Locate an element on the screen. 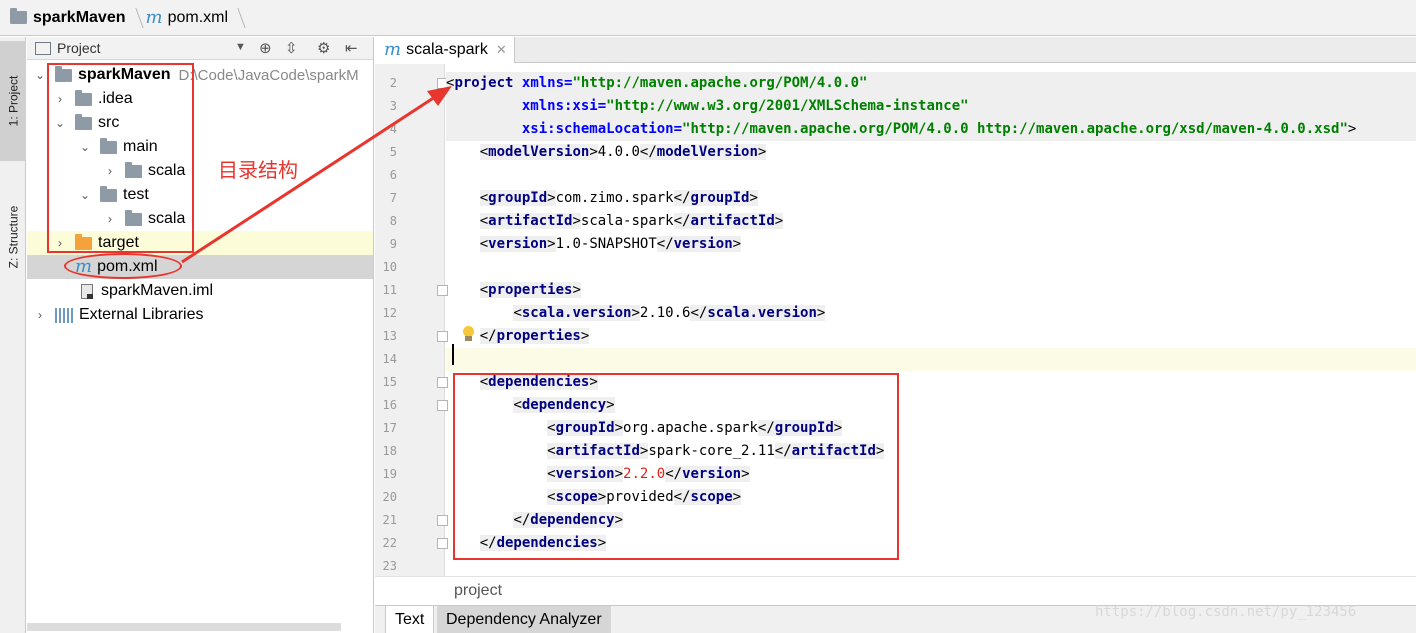 This screenshot has width=1416, height=633. code-line: <artifactId>scala-spark</artifactId> is located at coordinates (631, 221).